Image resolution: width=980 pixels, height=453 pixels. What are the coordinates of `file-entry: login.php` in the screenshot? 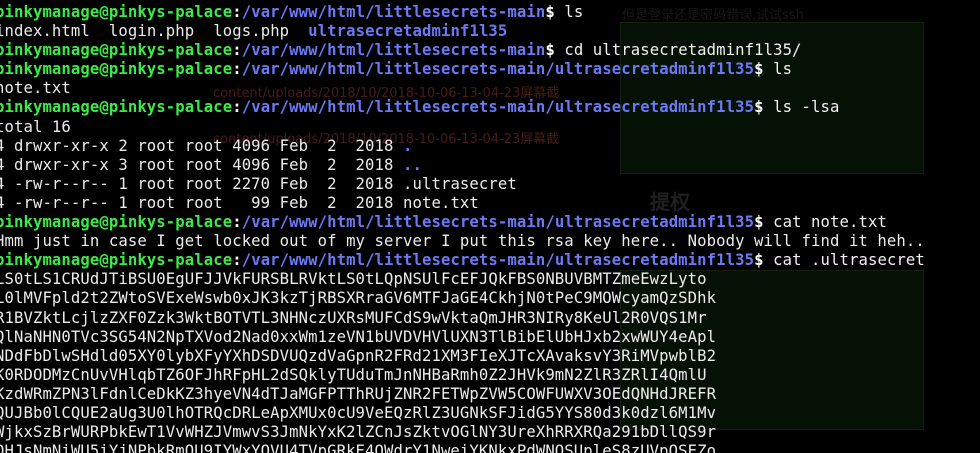 It's located at (151, 31).